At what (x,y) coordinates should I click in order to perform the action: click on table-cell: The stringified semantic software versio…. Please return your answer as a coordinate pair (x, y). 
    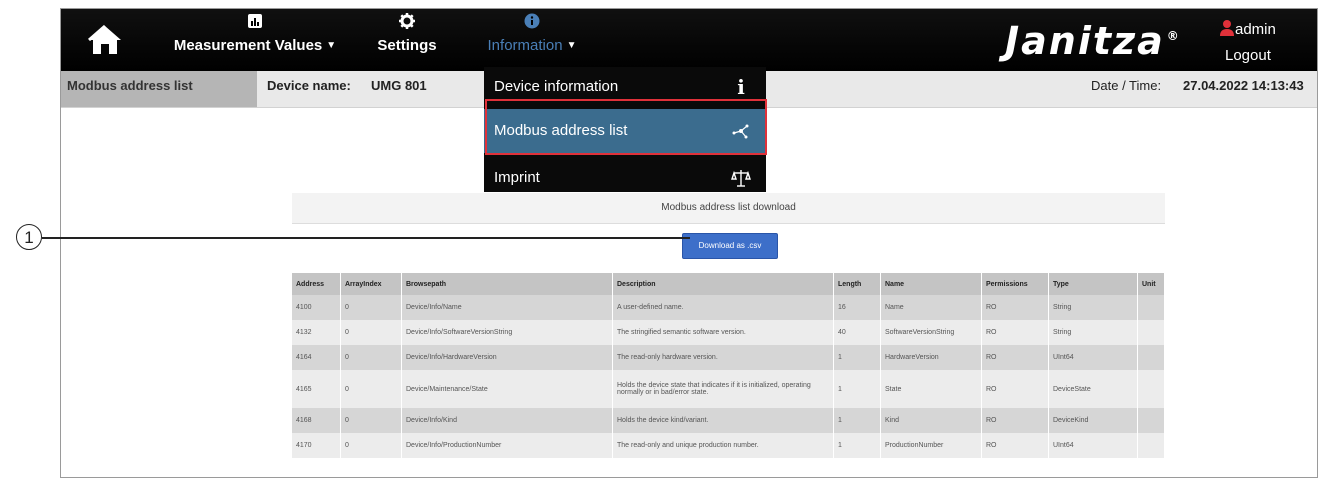
    Looking at the image, I should click on (723, 332).